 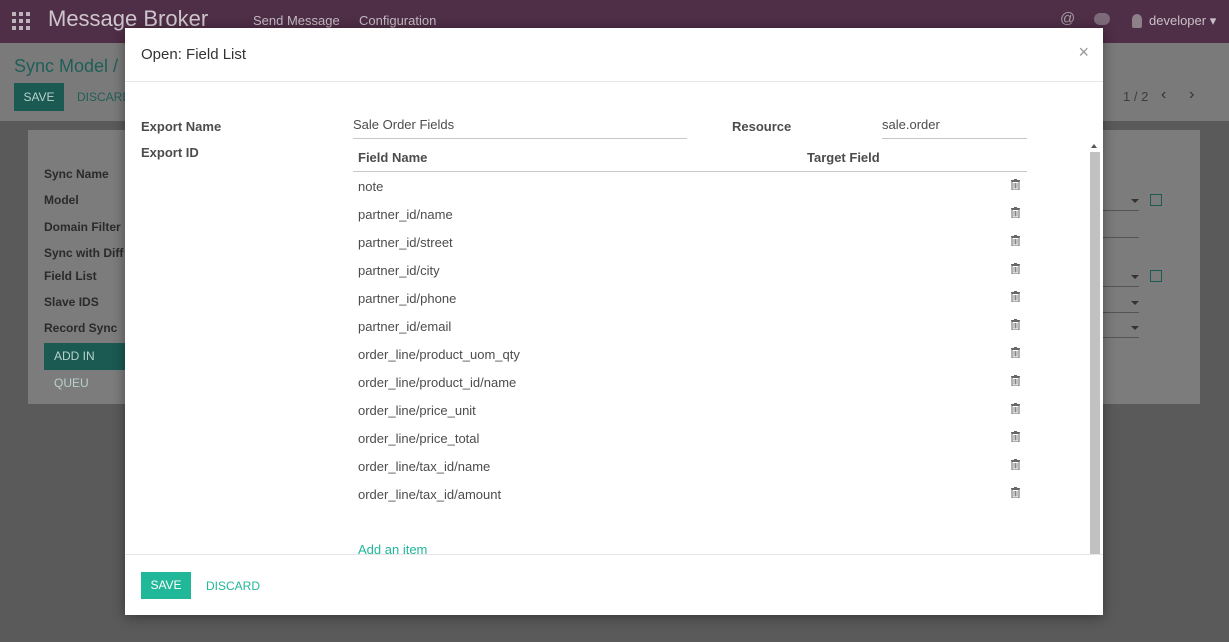 I want to click on user-name: developer, so click(x=1178, y=20).